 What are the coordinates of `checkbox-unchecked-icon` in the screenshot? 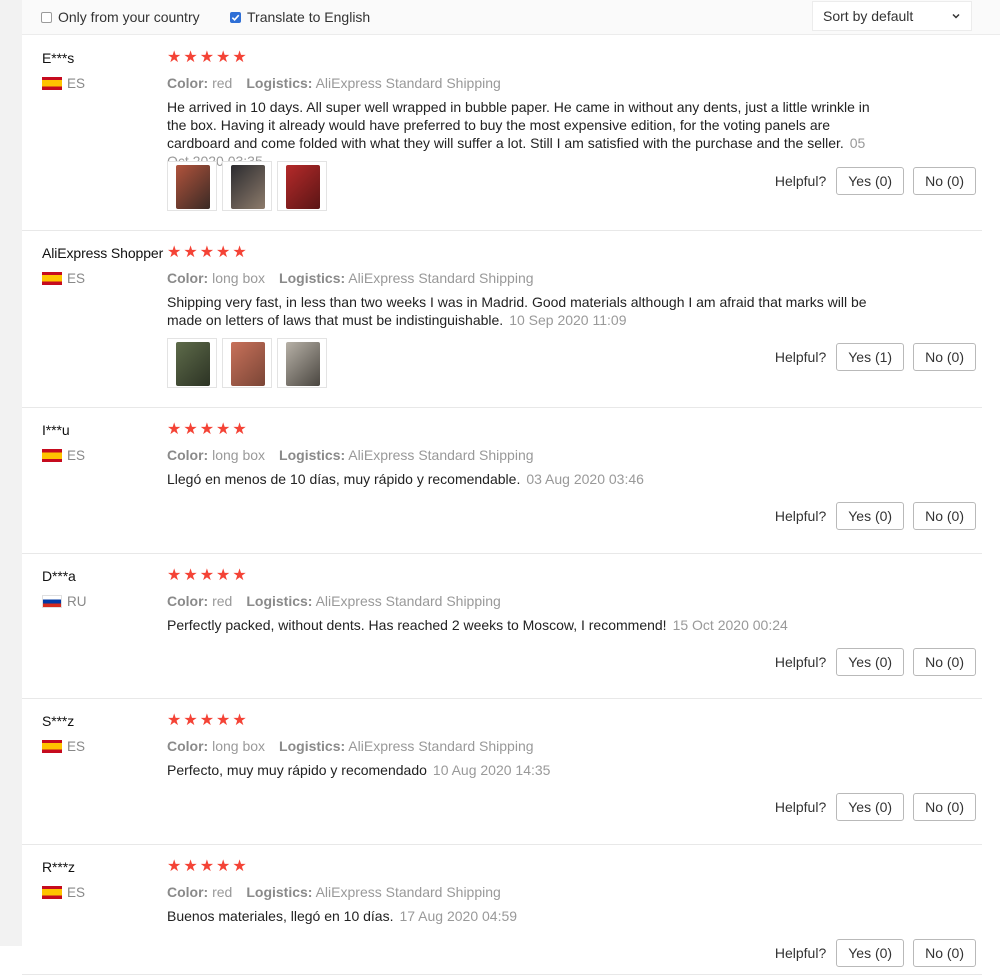 It's located at (46, 17).